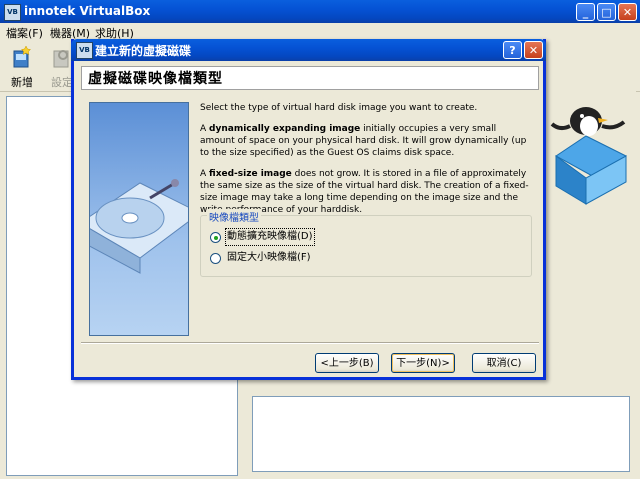 The image size is (640, 479). I want to click on dialog-title: 建立新的虛擬磁碟, so click(143, 51).